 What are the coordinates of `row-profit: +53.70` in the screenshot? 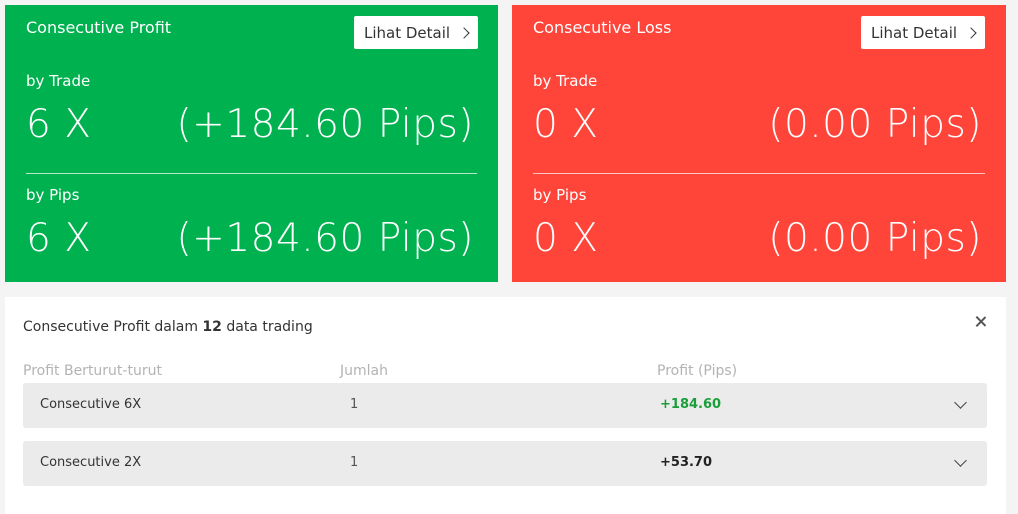 It's located at (686, 462).